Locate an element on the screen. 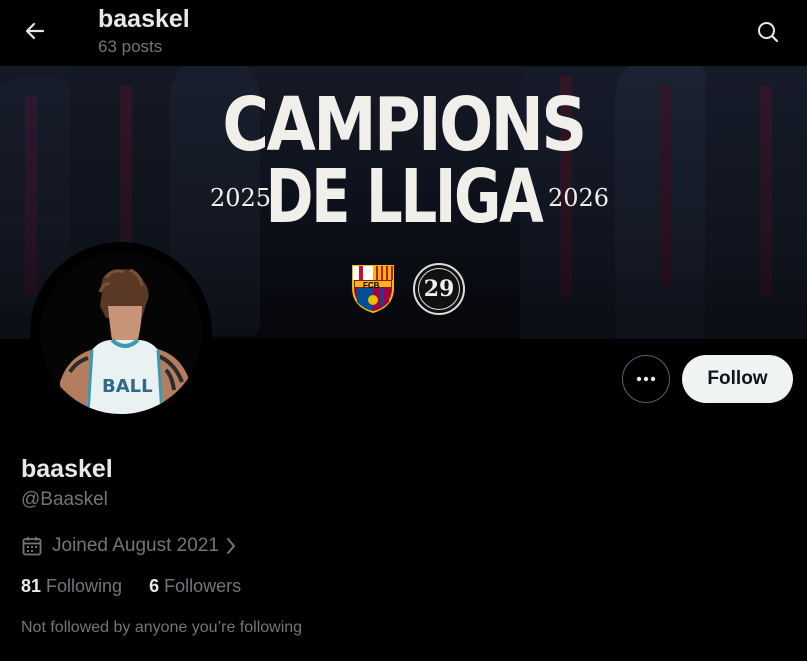  search-icon is located at coordinates (768, 32).